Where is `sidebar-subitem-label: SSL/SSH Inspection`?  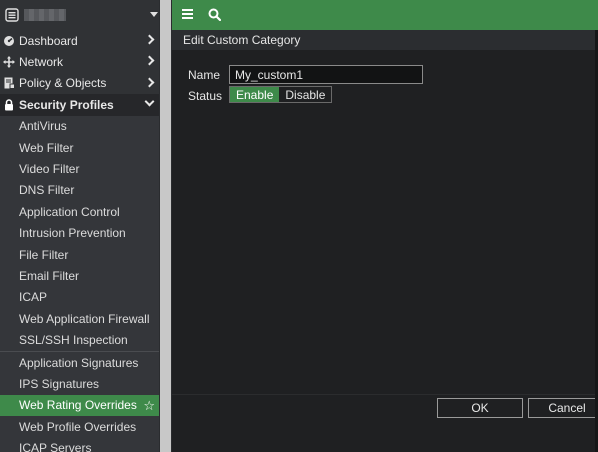
sidebar-subitem-label: SSL/SSH Inspection is located at coordinates (73, 340).